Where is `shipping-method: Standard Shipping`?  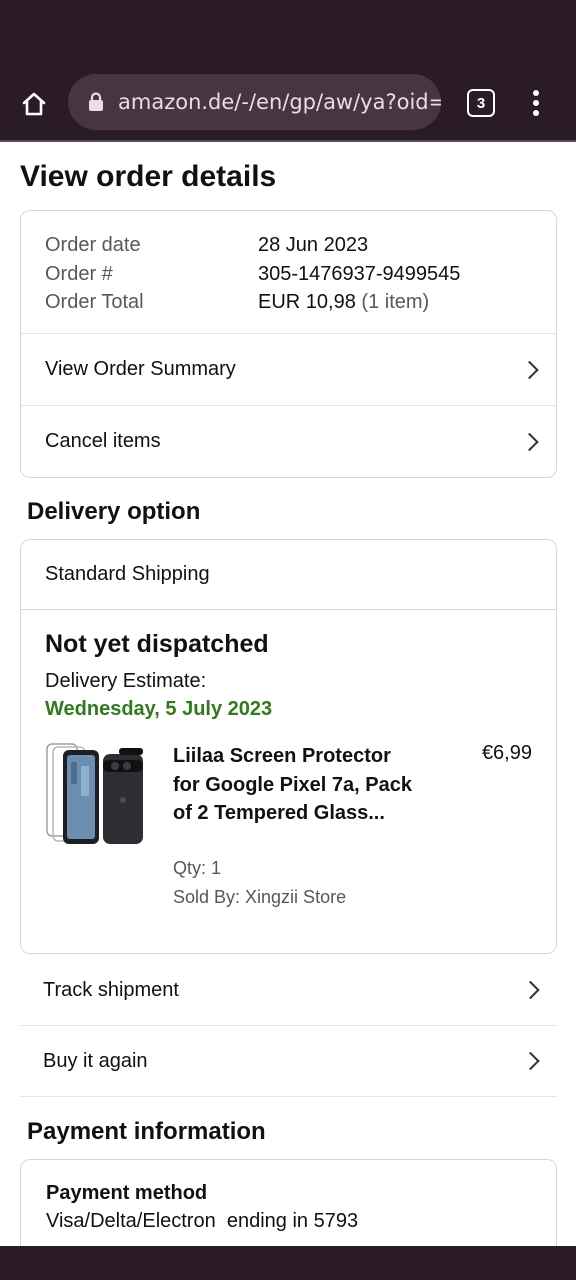 shipping-method: Standard Shipping is located at coordinates (288, 575).